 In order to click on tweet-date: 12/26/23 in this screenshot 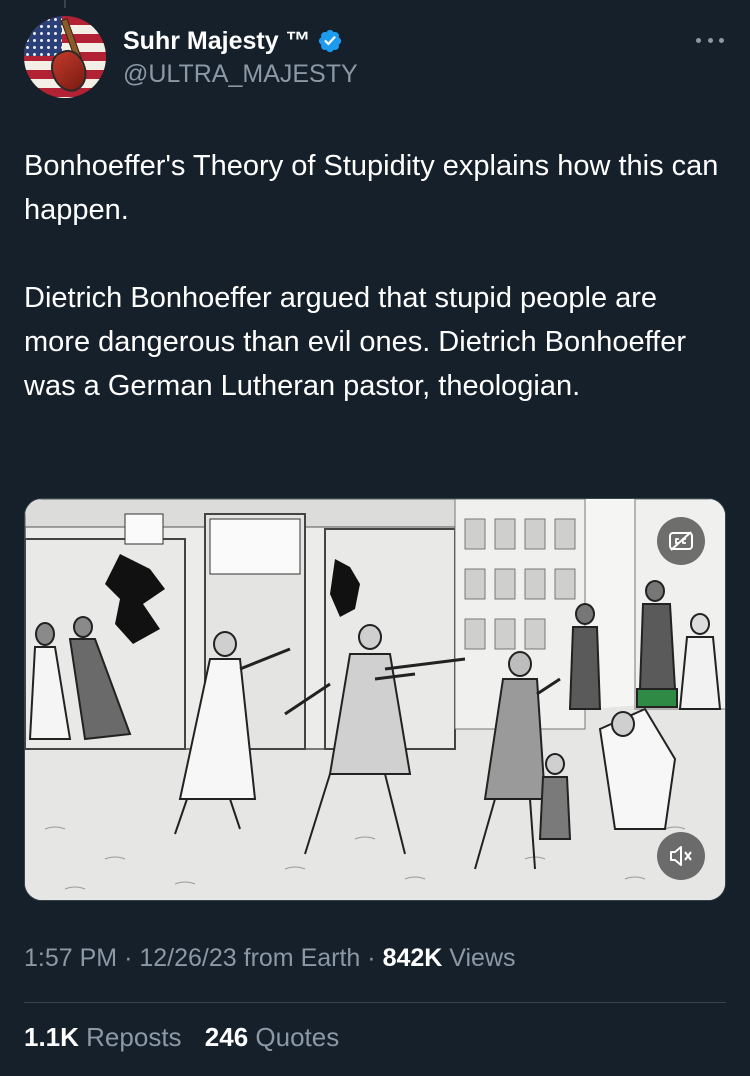, I will do `click(187, 958)`.